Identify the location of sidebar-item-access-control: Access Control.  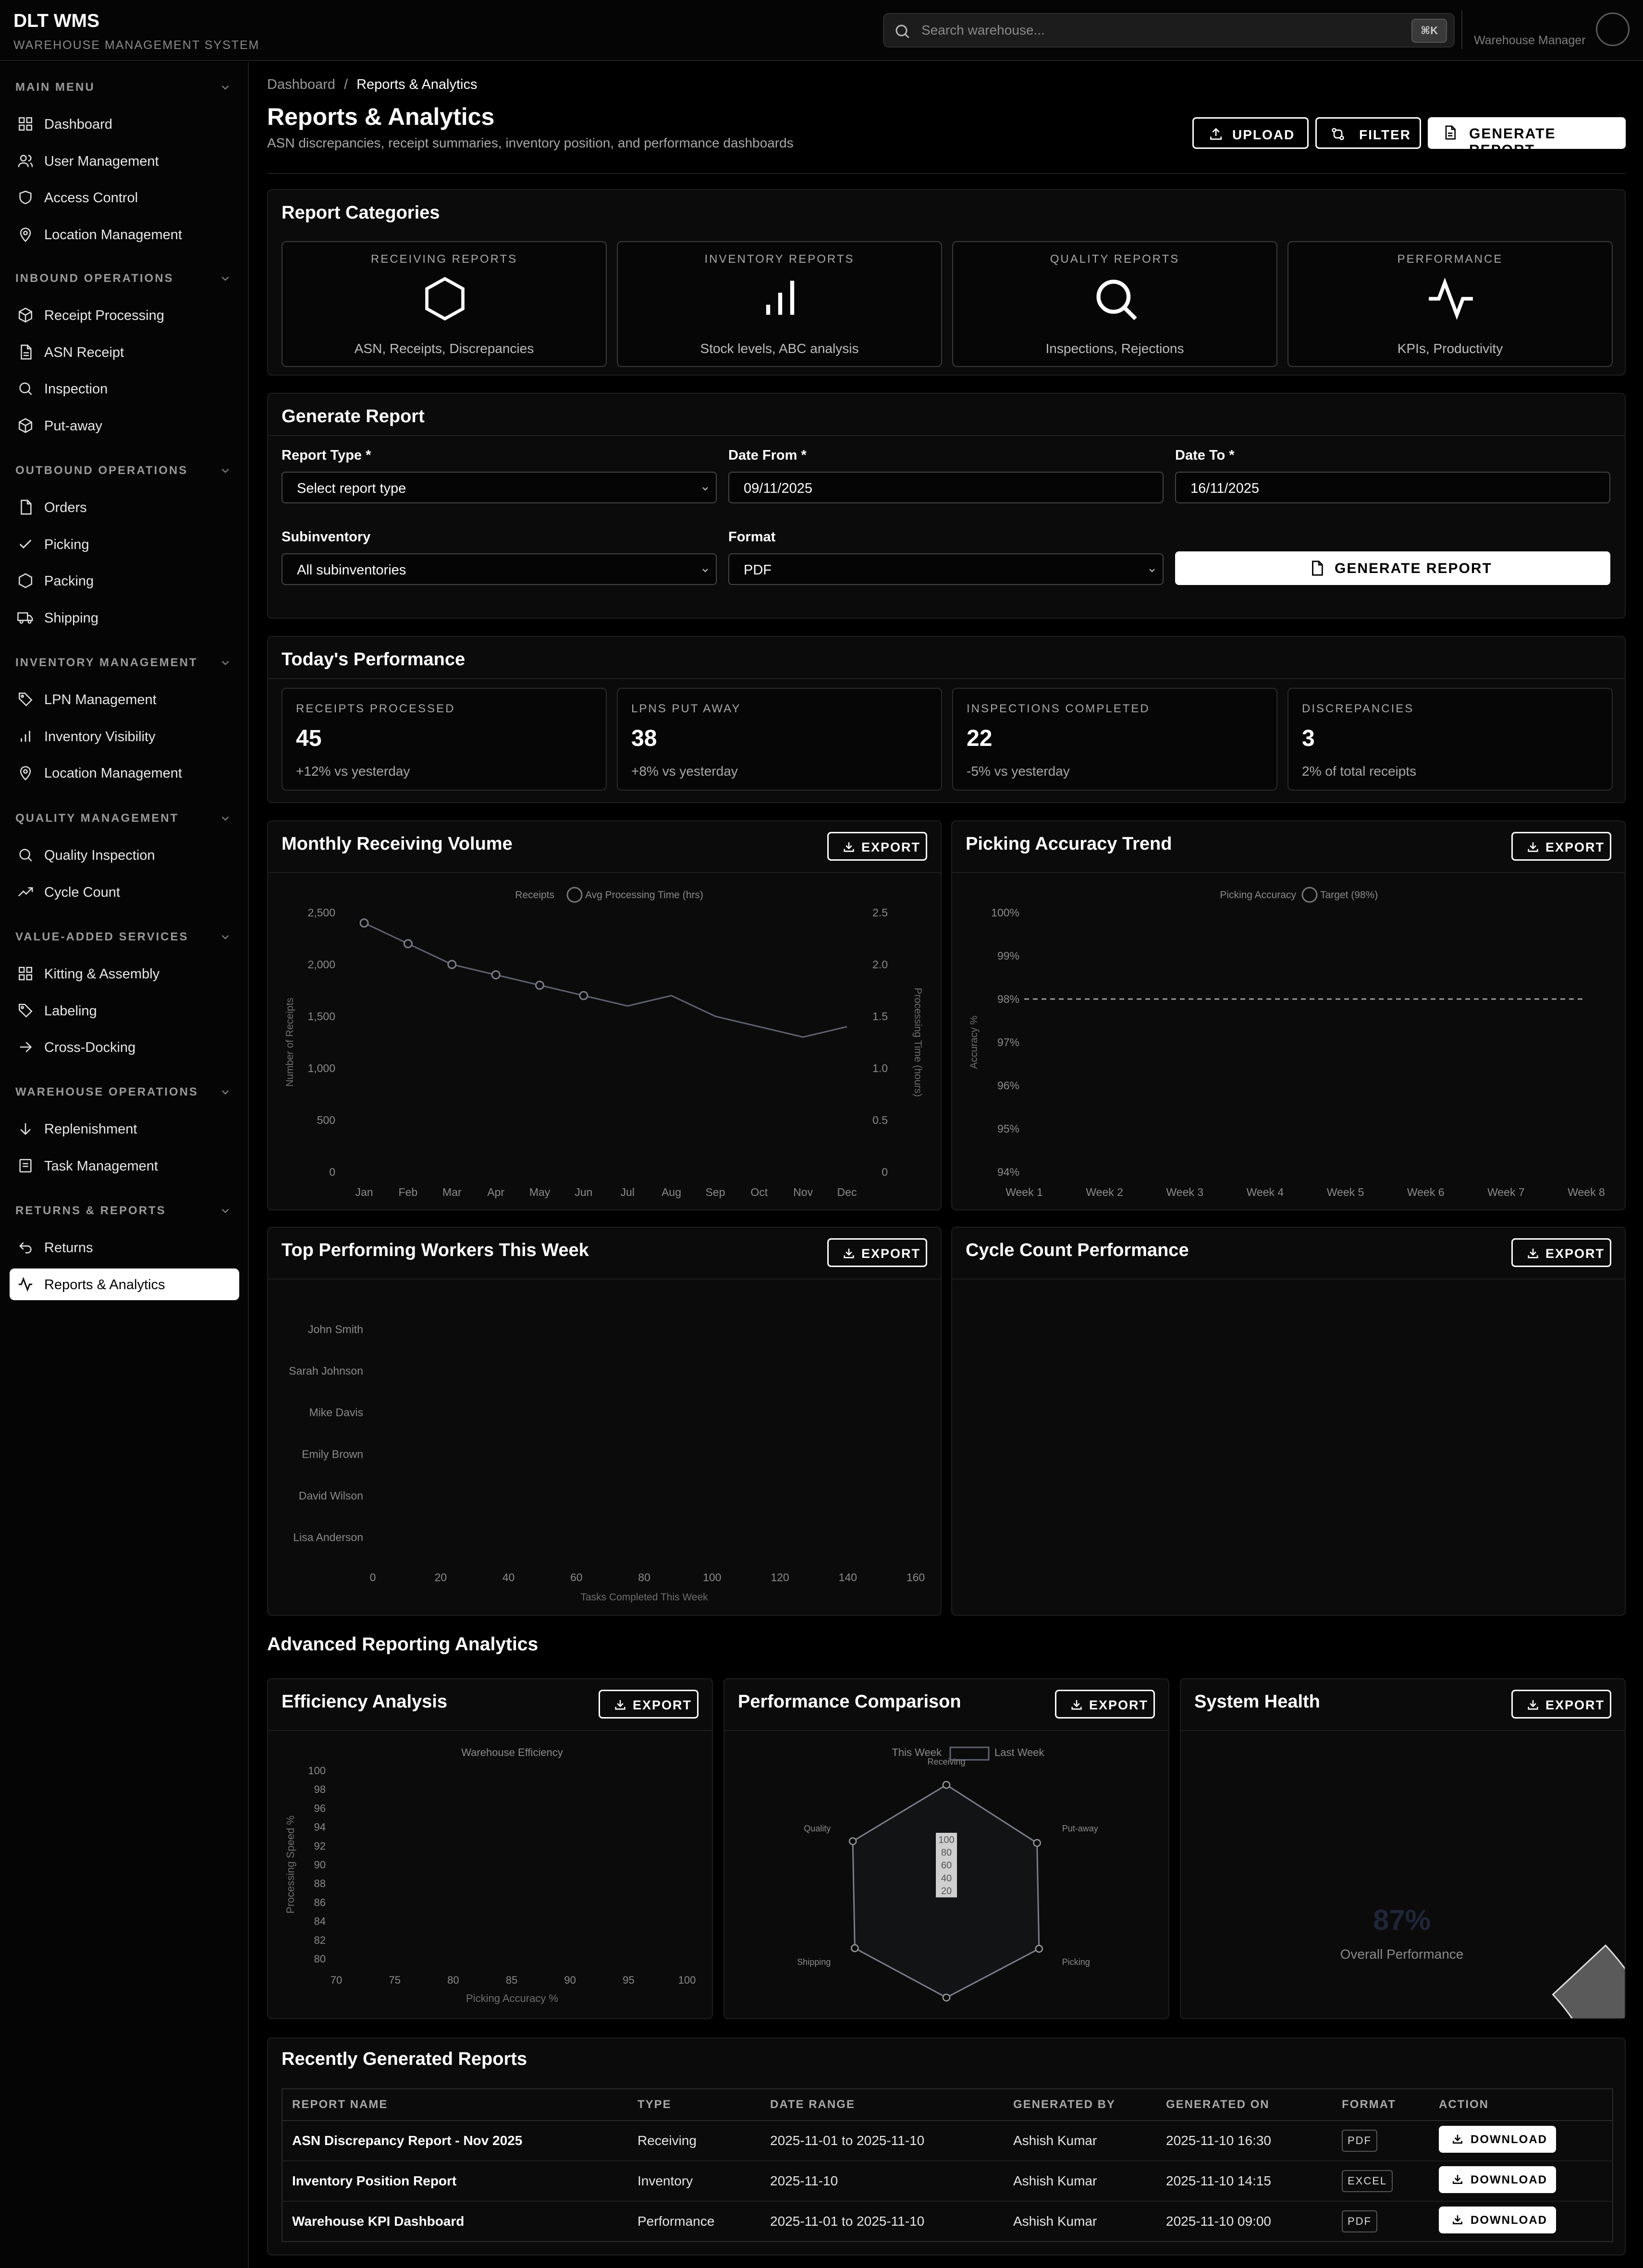
(125, 197).